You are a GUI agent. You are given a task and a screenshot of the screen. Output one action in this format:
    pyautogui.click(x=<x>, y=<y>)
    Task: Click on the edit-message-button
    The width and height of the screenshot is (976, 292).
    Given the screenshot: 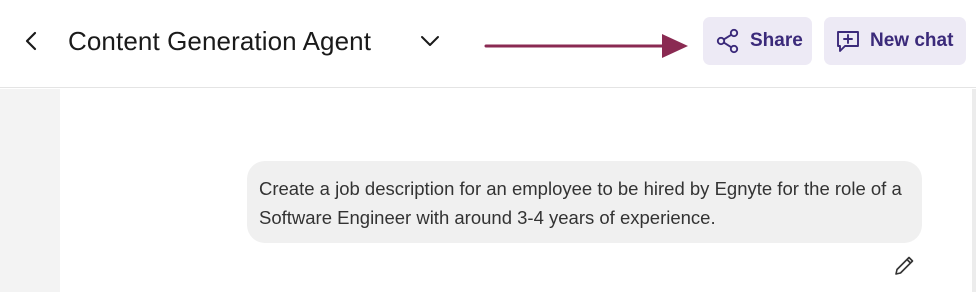 What is the action you would take?
    pyautogui.click(x=904, y=266)
    